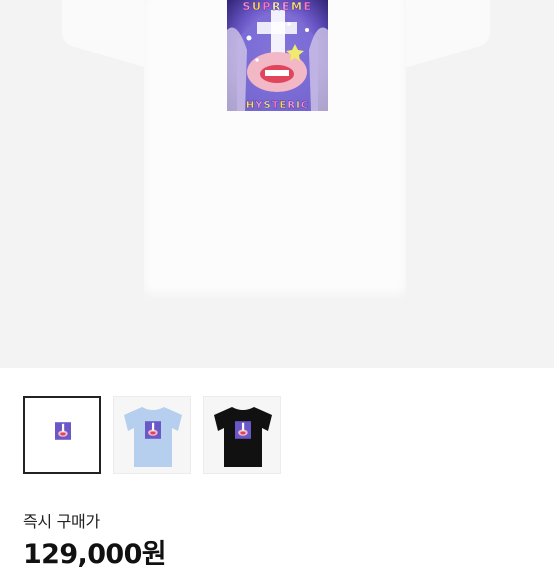 This screenshot has height=571, width=554. What do you see at coordinates (61, 521) in the screenshot?
I see `instant-buy-label: 즉시 구매가` at bounding box center [61, 521].